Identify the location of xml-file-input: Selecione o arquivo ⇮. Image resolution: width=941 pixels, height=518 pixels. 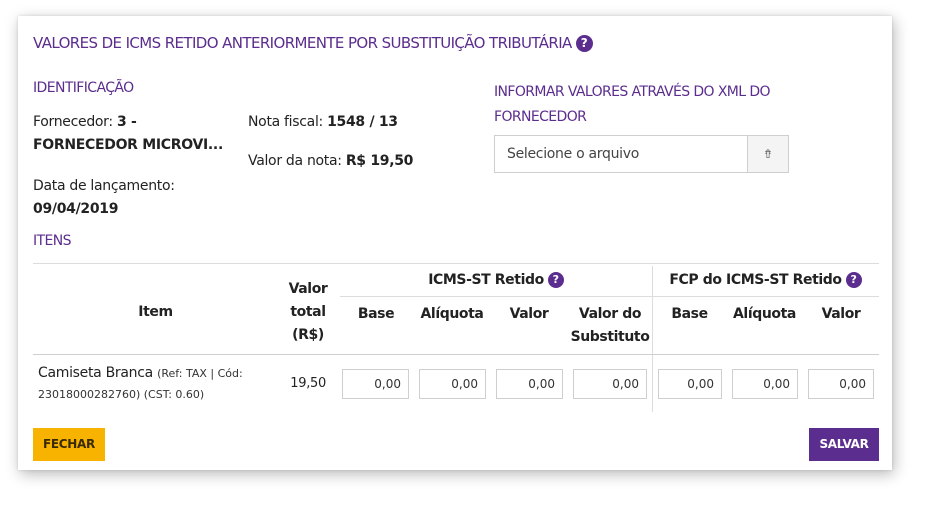
(641, 154).